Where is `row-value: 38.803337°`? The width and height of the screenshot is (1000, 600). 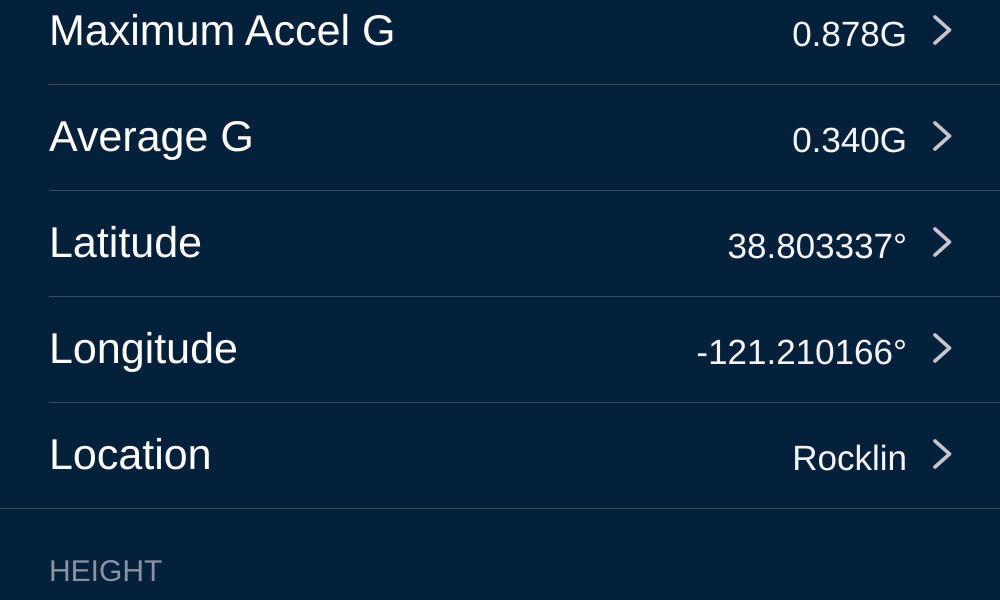 row-value: 38.803337° is located at coordinates (817, 247).